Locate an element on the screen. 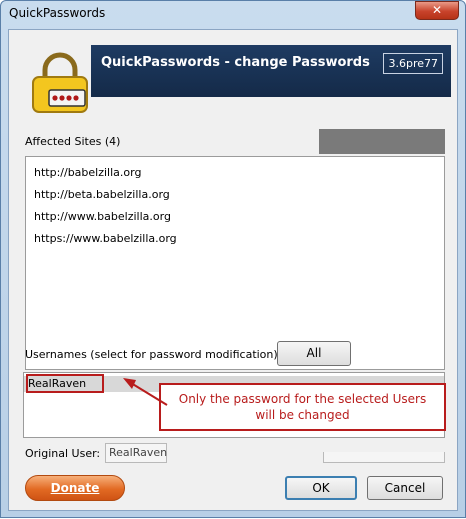 The width and height of the screenshot is (466, 519). site-item: http://www.babelzilla.org is located at coordinates (102, 216).